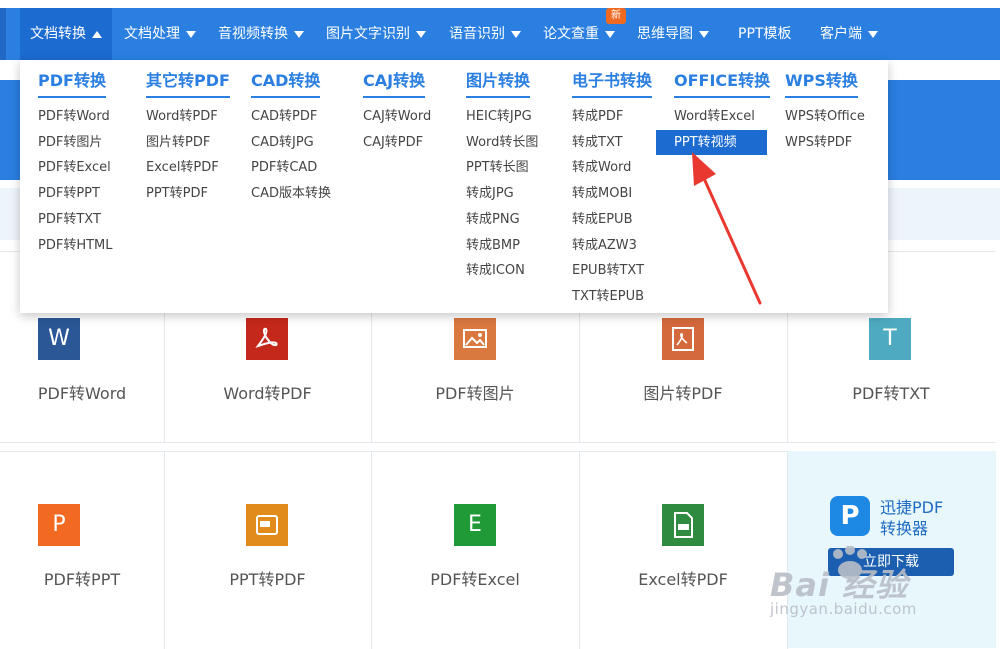 Image resolution: width=1000 pixels, height=649 pixels. Describe the element at coordinates (475, 525) in the screenshot. I see `excel-icon: E` at that location.